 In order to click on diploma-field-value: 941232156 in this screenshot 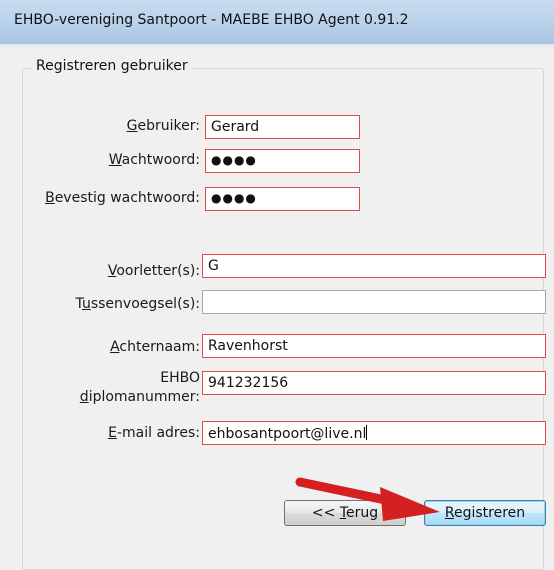, I will do `click(248, 383)`.